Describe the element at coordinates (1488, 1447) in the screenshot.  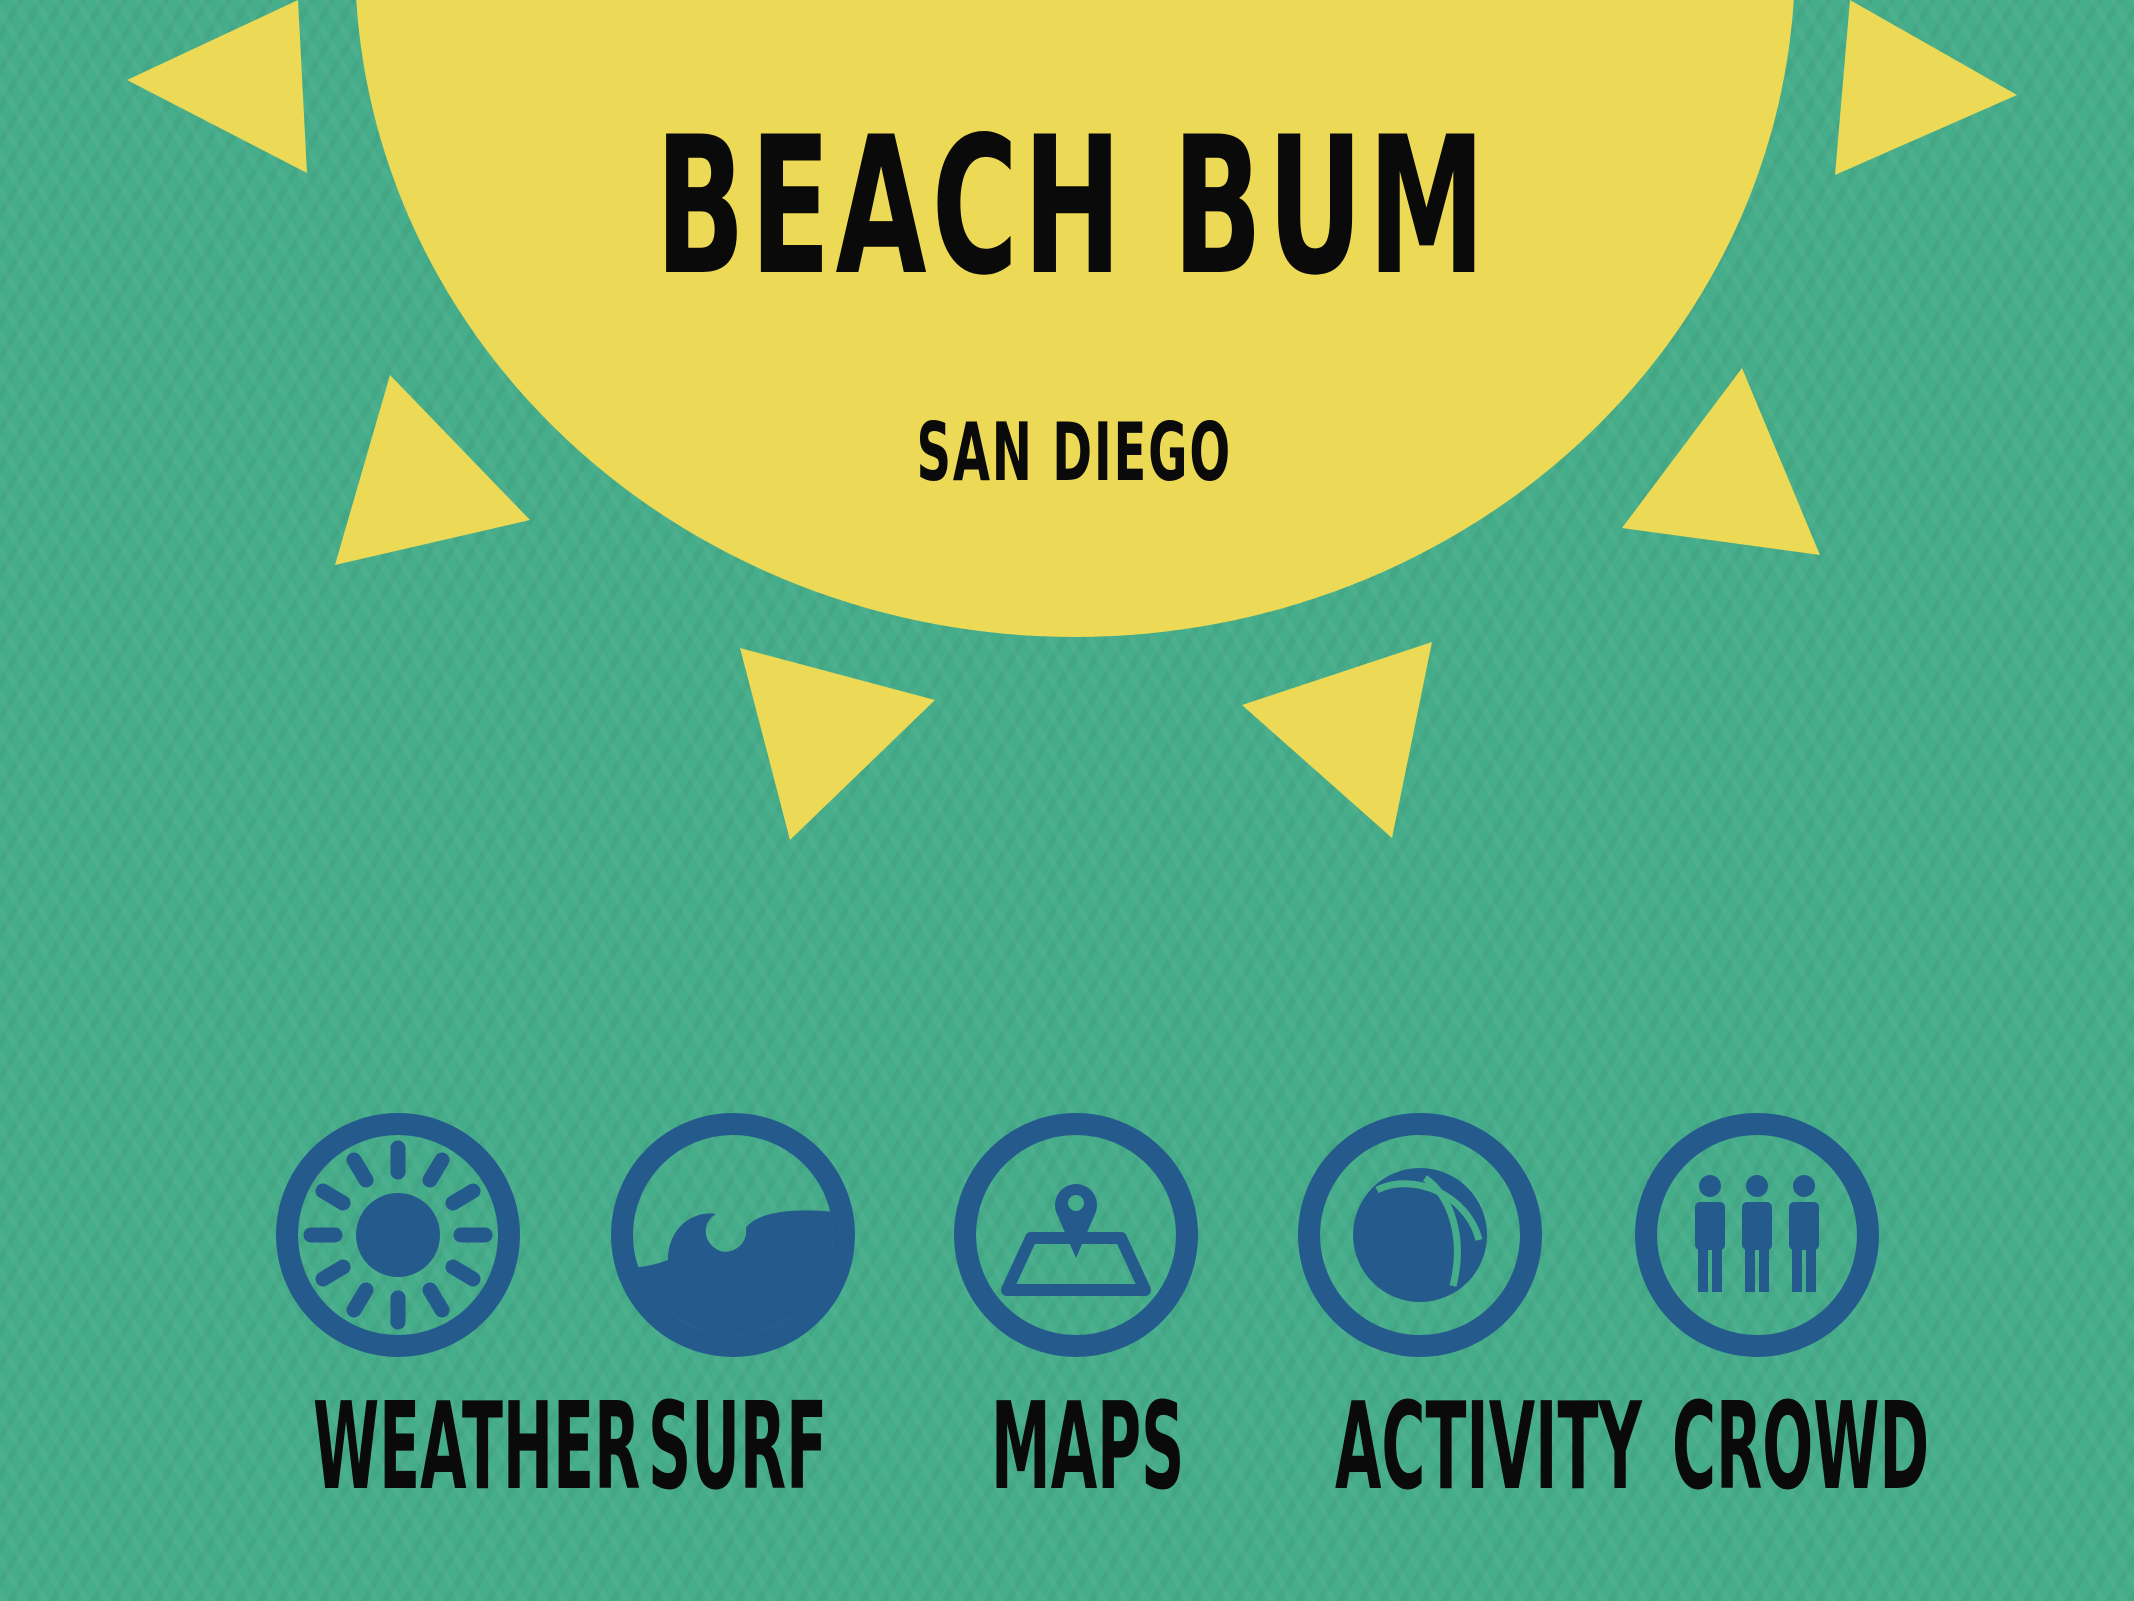
I see `nav-activity-label: ACTIVITY` at that location.